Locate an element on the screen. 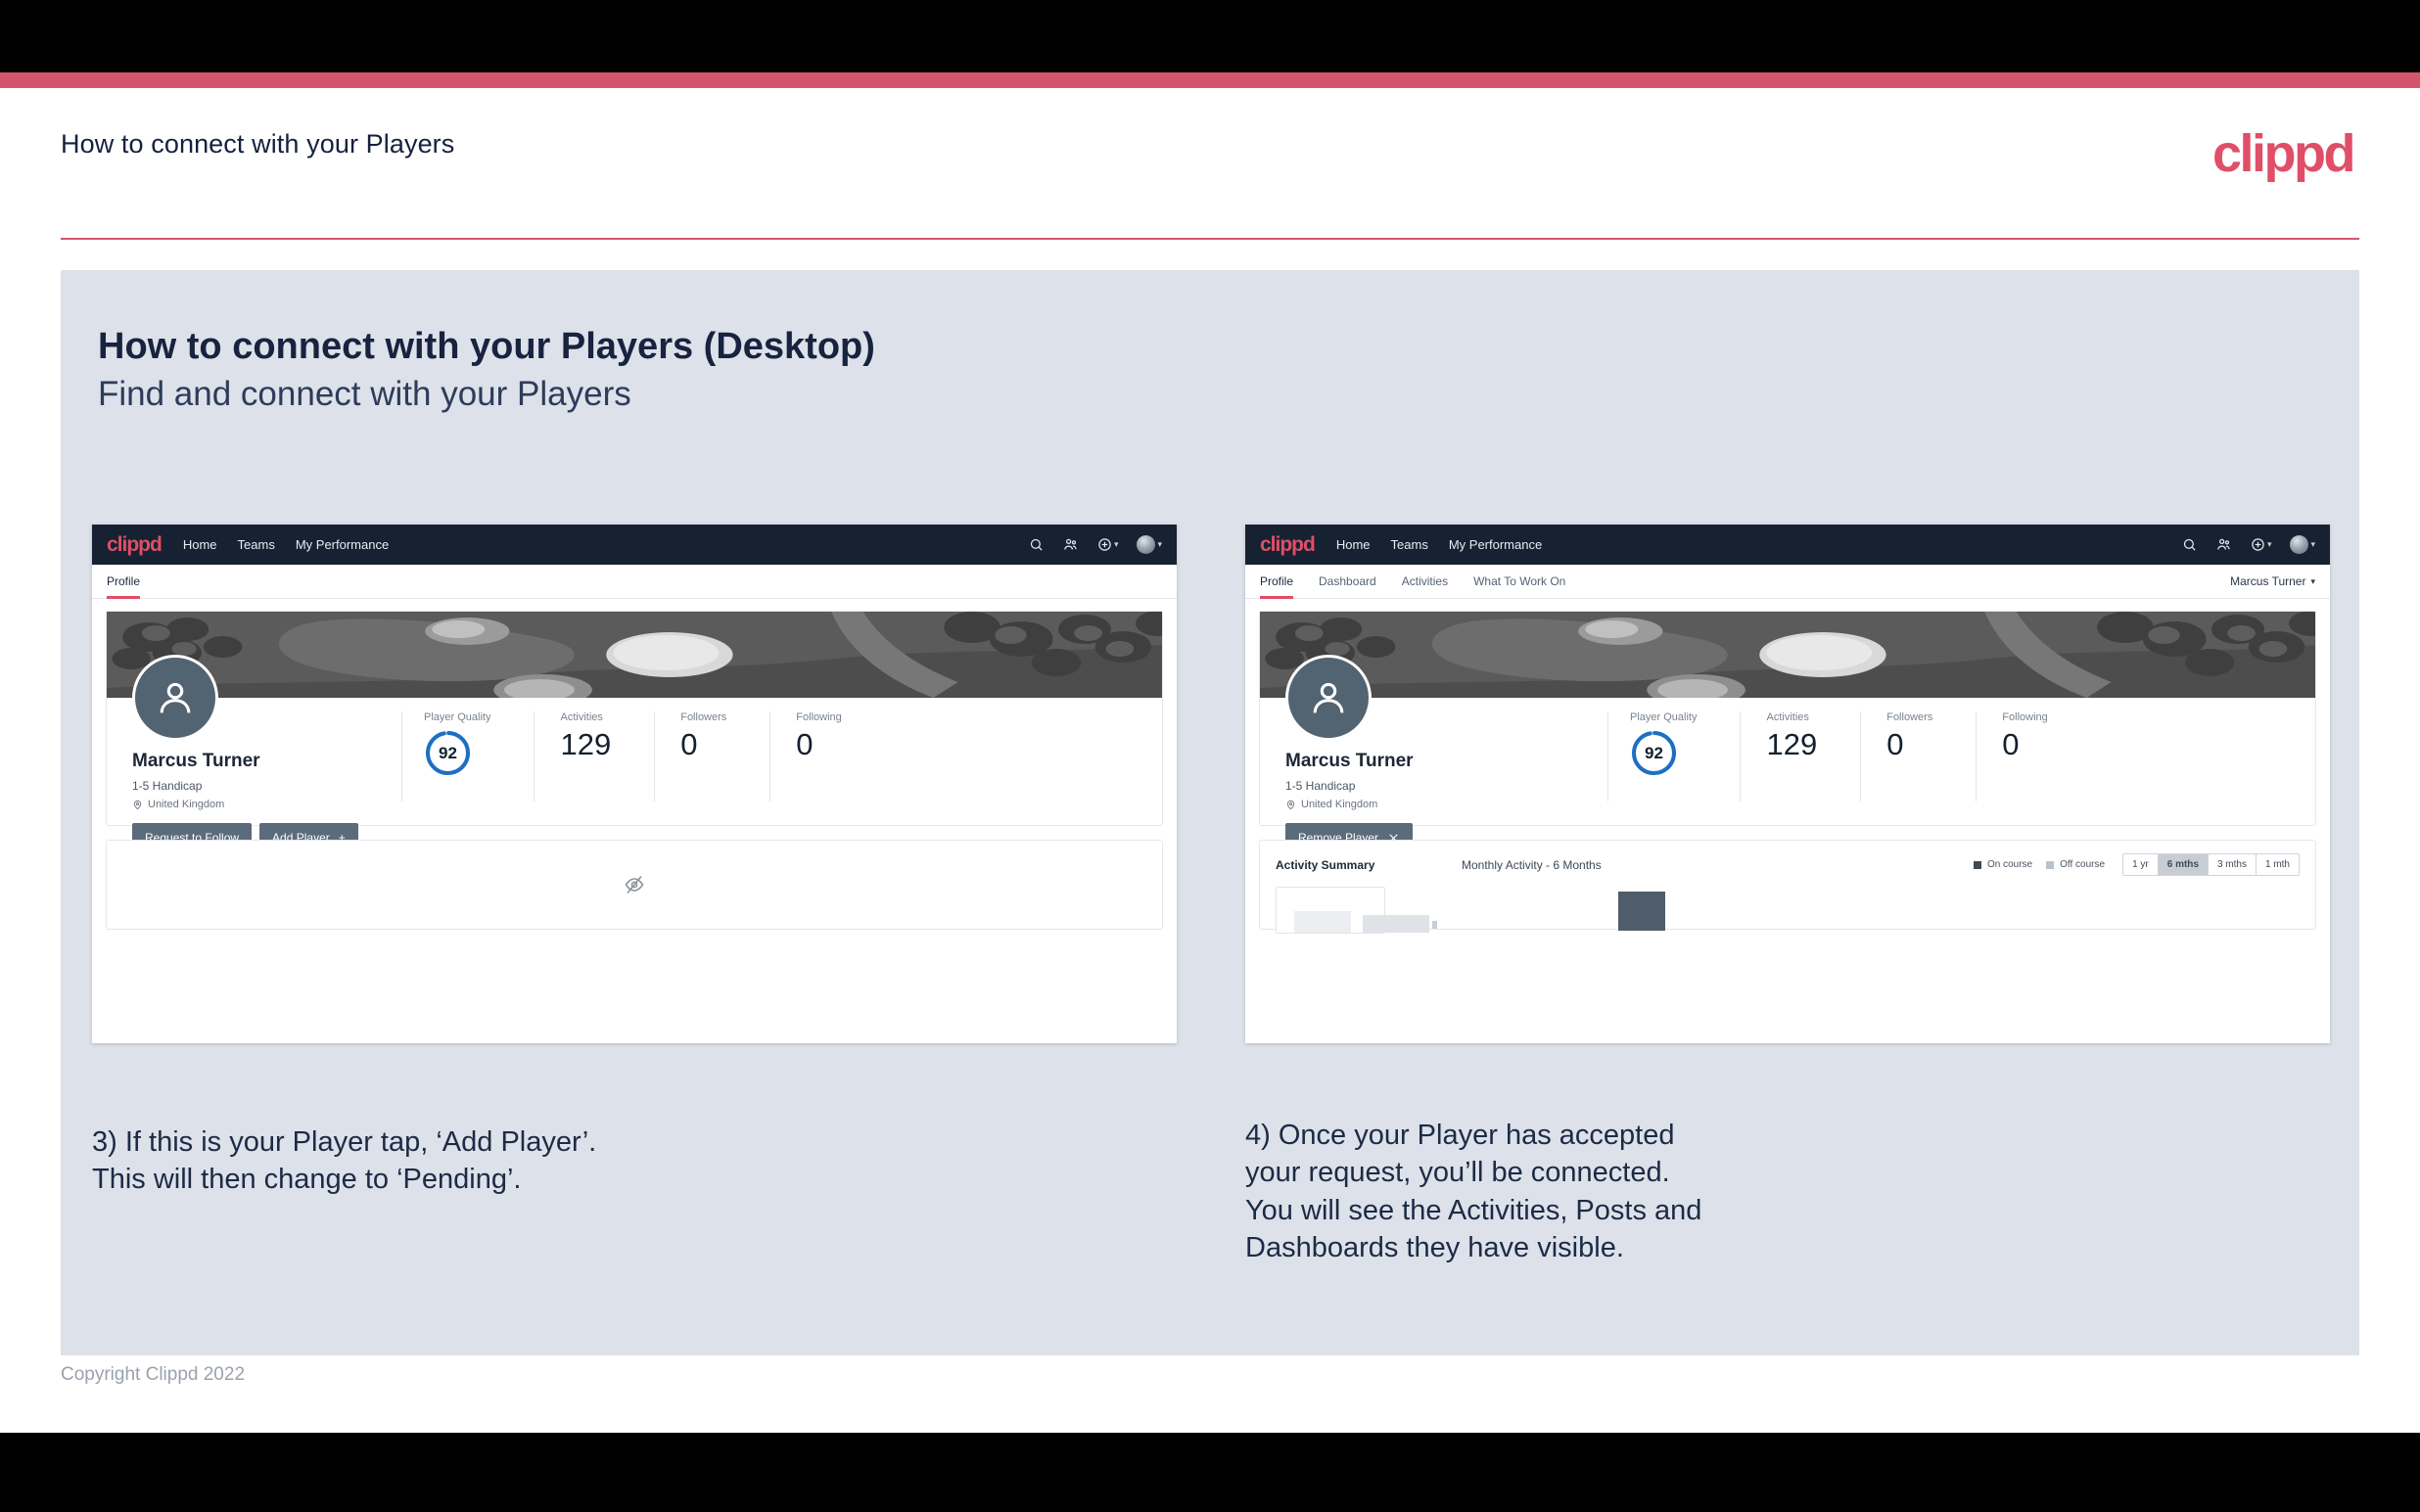 The height and width of the screenshot is (1512, 2420). range-6mths: 6 mths is located at coordinates (2183, 864).